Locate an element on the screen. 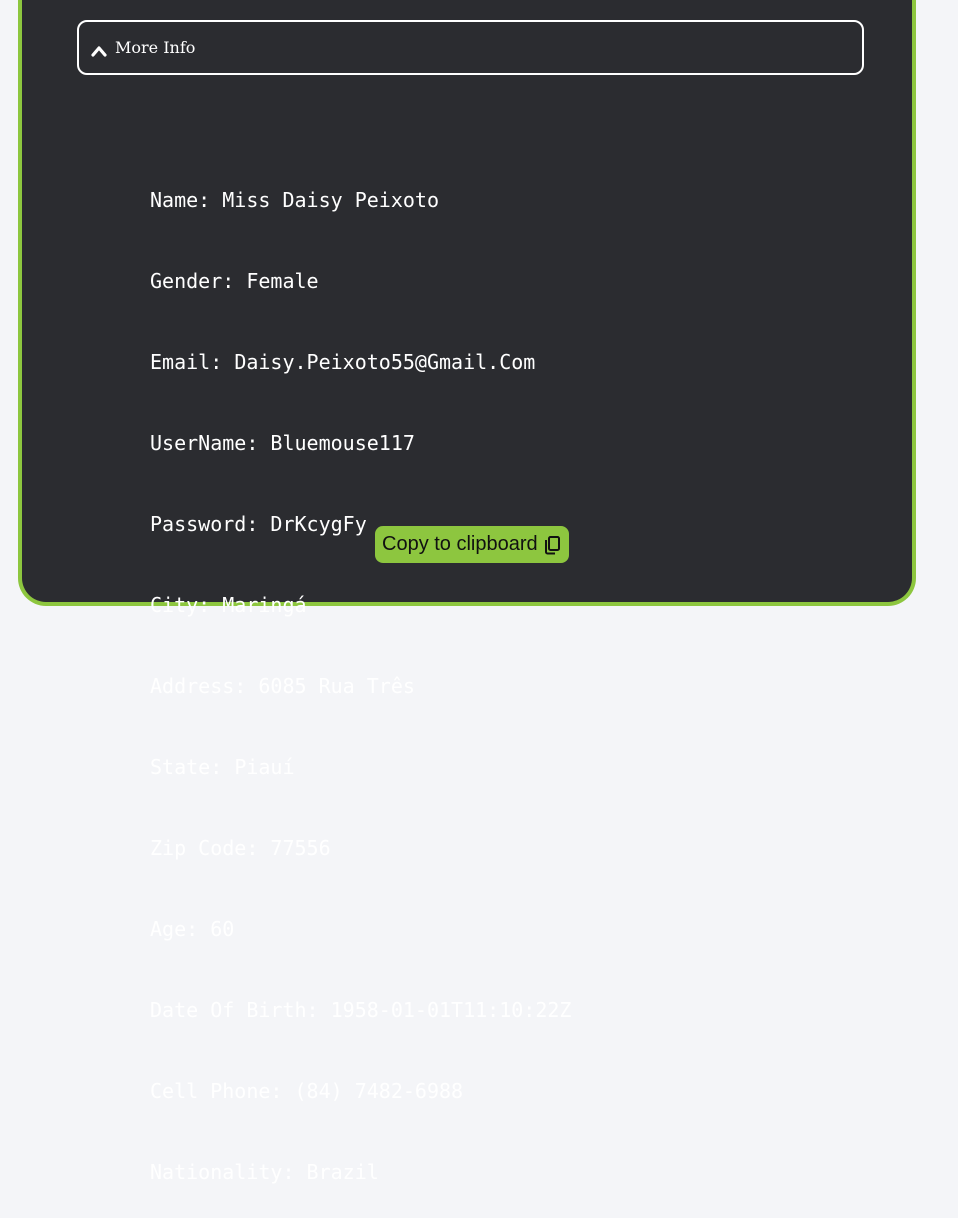  detail-row-city: City: Maringá is located at coordinates (228, 605).